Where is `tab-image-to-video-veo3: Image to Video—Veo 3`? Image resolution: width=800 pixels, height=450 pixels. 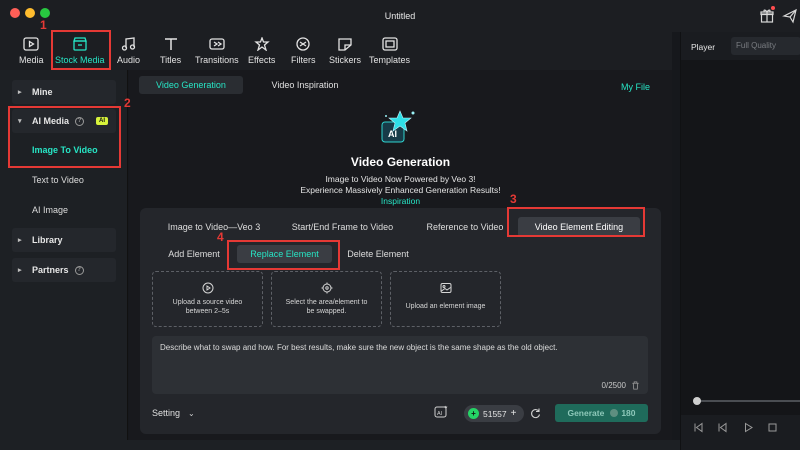 tab-image-to-video-veo3: Image to Video—Veo 3 is located at coordinates (214, 227).